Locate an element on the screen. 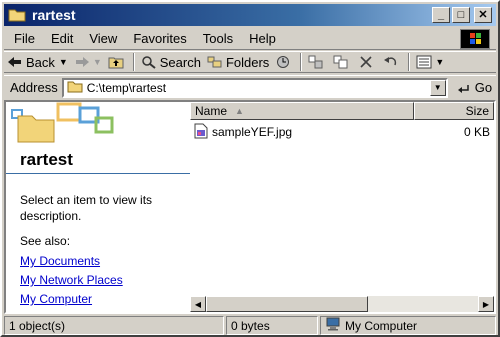 This screenshot has height=337, width=500. maximize-button: □ is located at coordinates (461, 15).